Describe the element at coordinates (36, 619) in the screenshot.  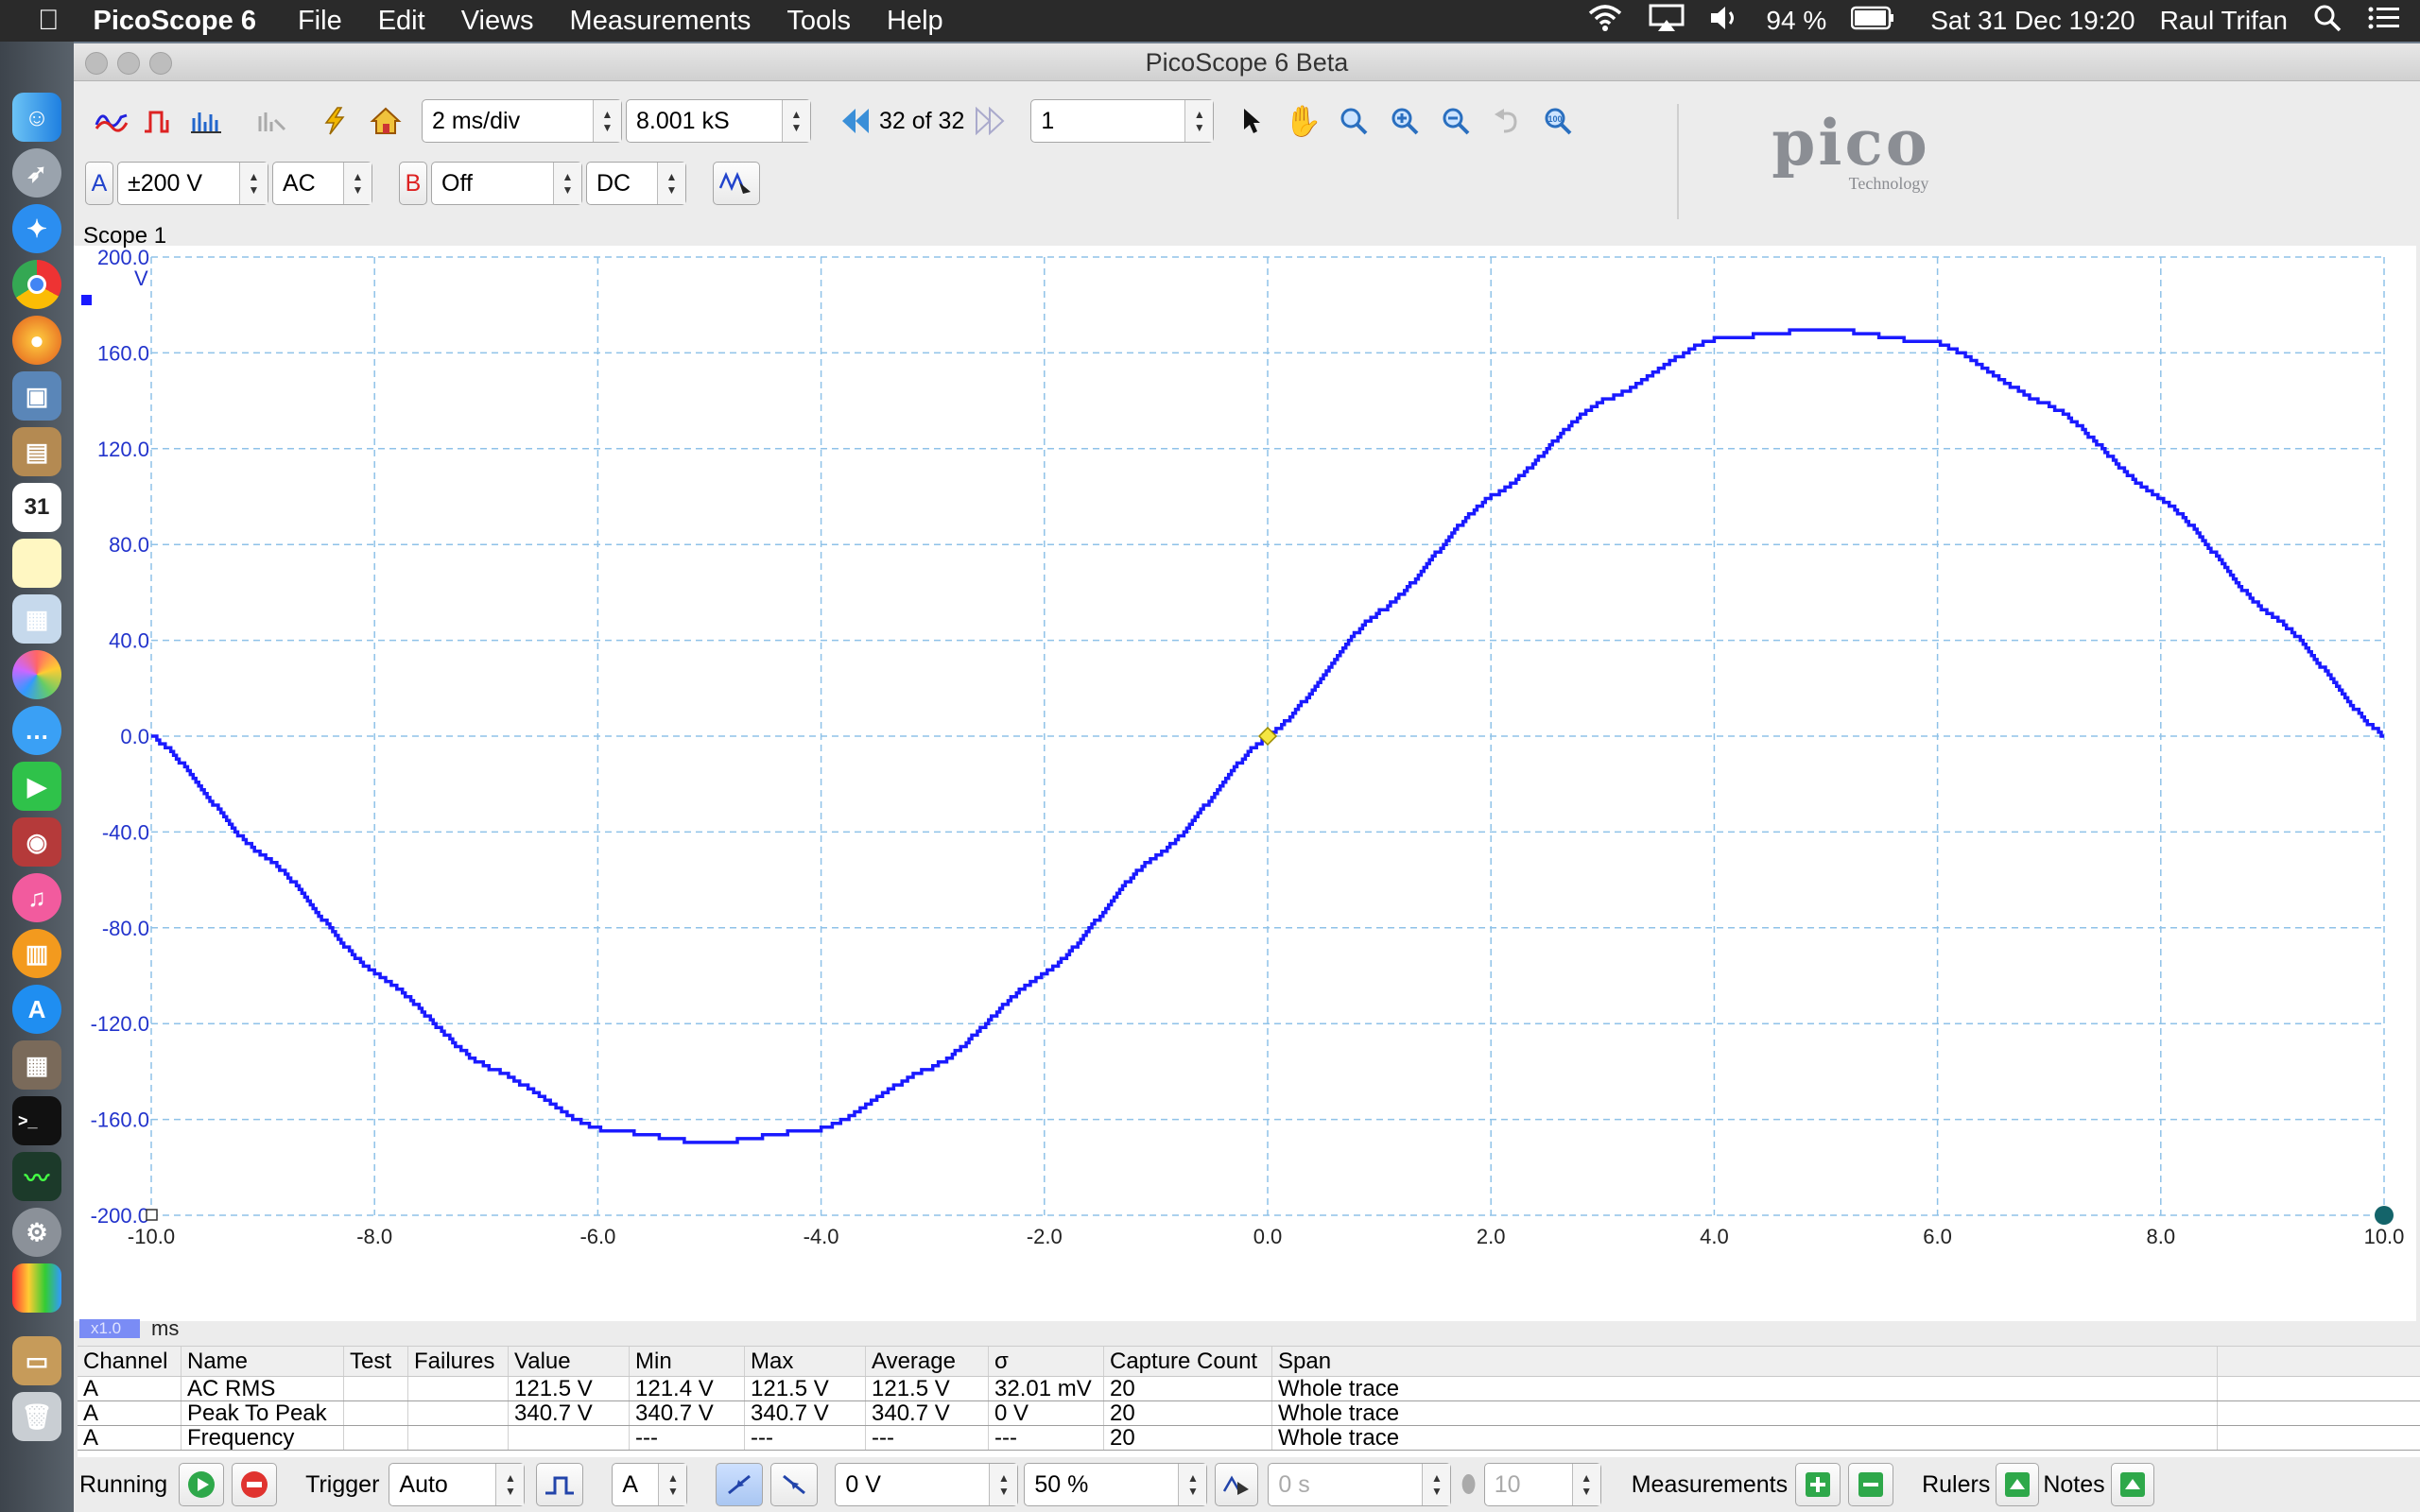
I see `image-capture-icon: ▦` at that location.